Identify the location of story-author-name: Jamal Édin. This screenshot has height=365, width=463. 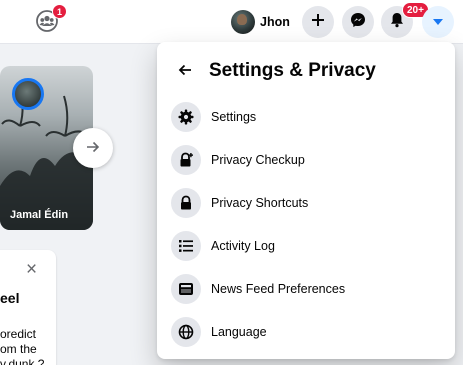
(39, 215).